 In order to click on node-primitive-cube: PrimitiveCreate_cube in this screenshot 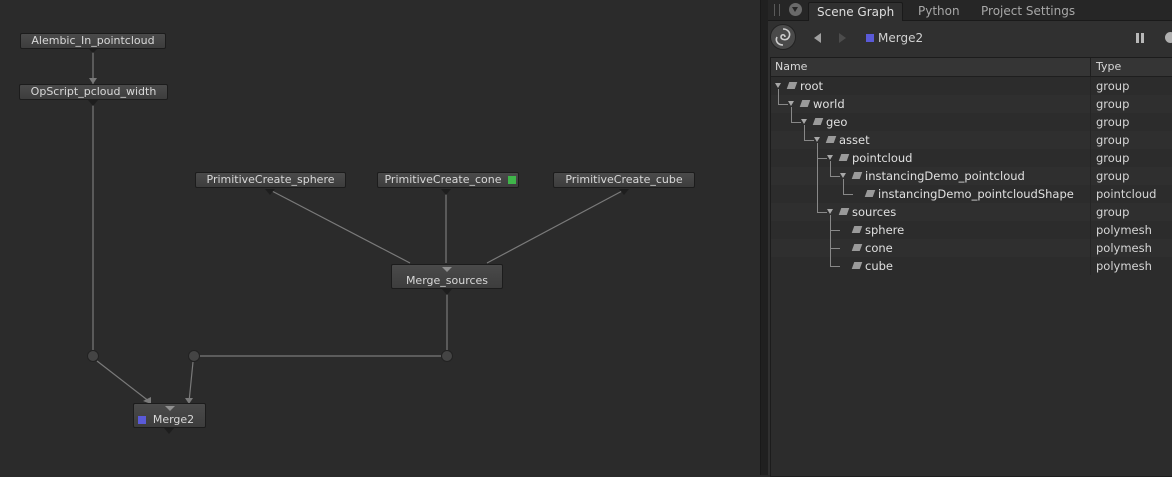, I will do `click(624, 180)`.